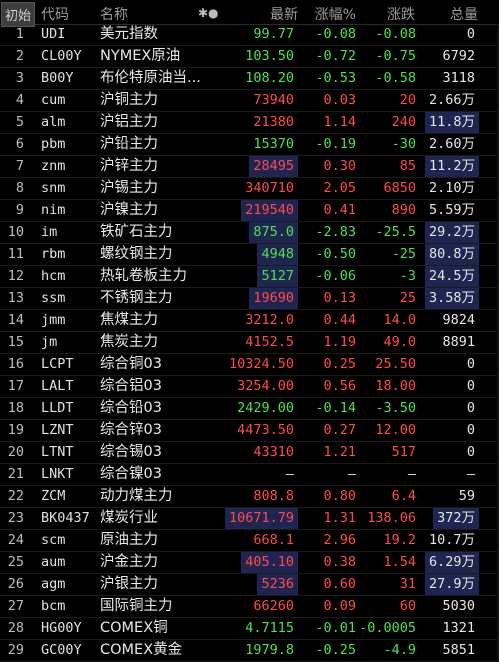 The image size is (499, 662). What do you see at coordinates (19, 56) in the screenshot?
I see `row-index: 2` at bounding box center [19, 56].